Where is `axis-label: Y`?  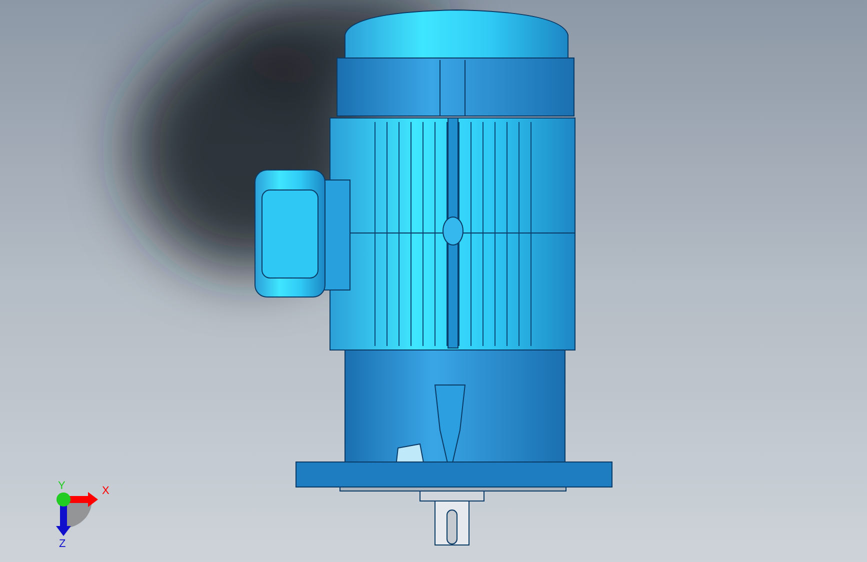
axis-label: Y is located at coordinates (62, 486).